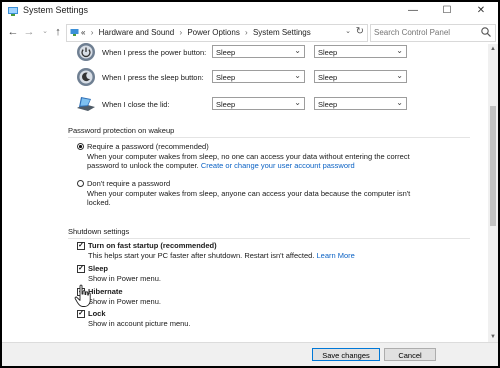  What do you see at coordinates (81, 246) in the screenshot?
I see `fast-startup-checkbox: ✓` at bounding box center [81, 246].